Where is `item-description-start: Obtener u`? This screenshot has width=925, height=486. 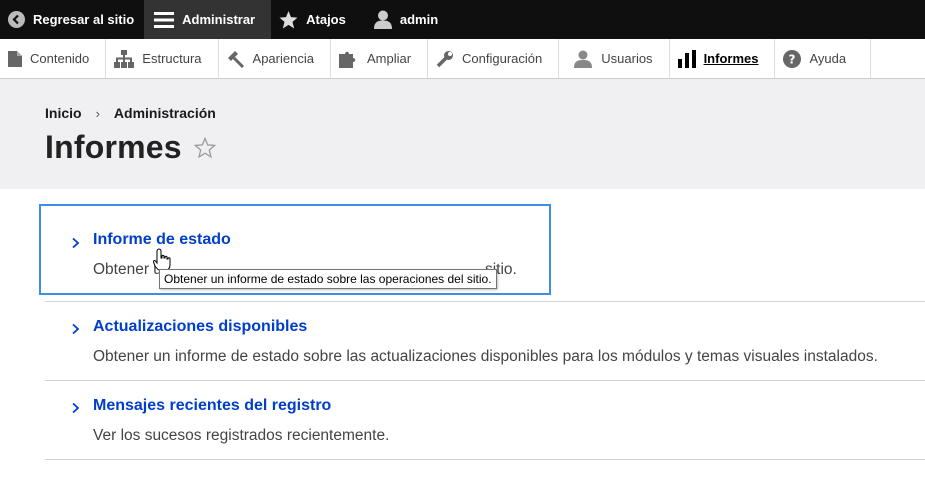
item-description-start: Obtener u is located at coordinates (127, 269).